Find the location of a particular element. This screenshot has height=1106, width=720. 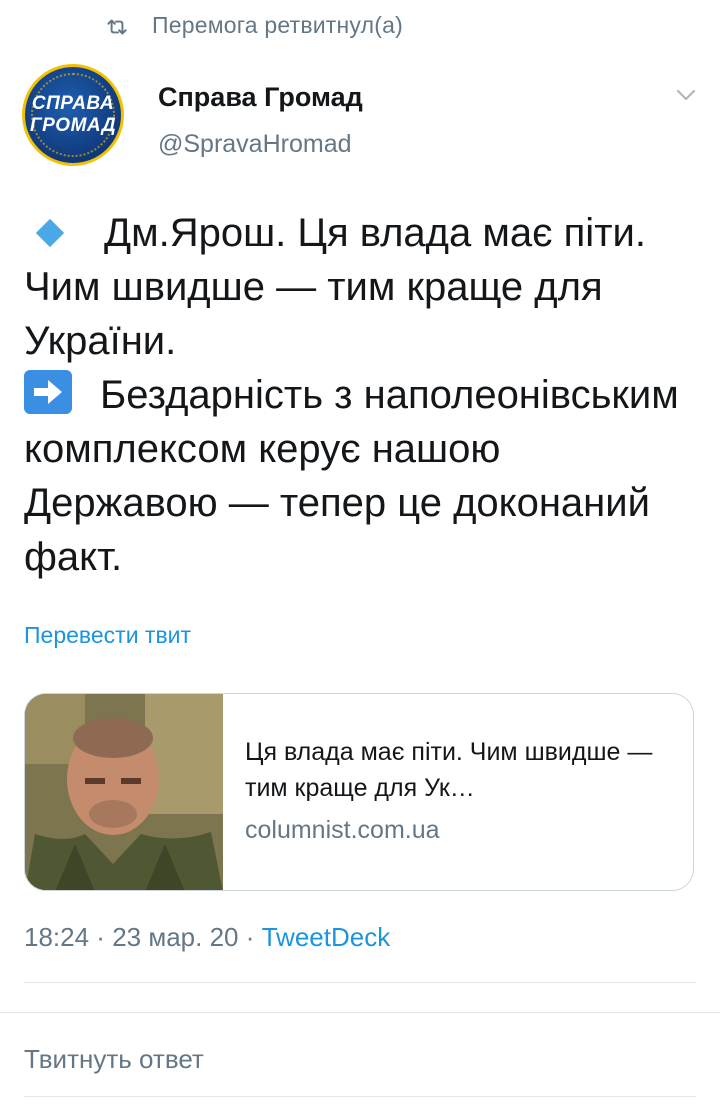

card-thumbnail is located at coordinates (124, 792).